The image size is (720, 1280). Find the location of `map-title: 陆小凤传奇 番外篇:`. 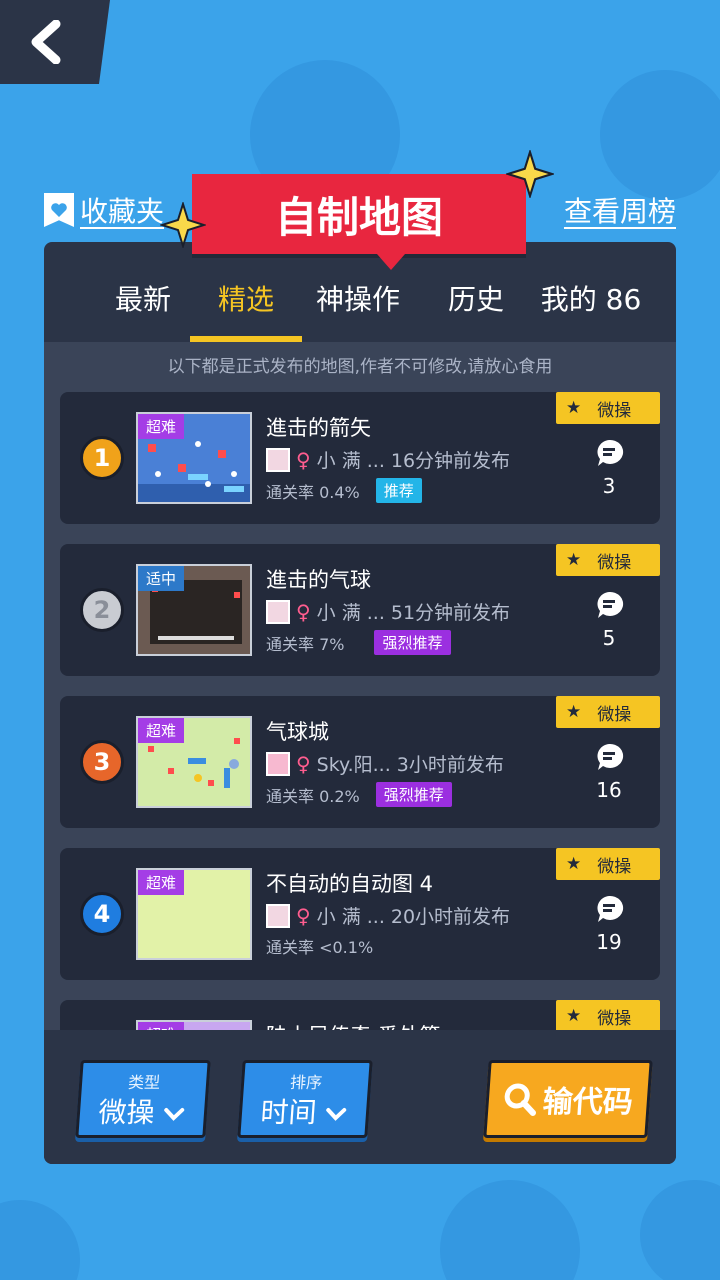

map-title: 陆小凤传奇 番外篇: is located at coordinates (357, 1025).